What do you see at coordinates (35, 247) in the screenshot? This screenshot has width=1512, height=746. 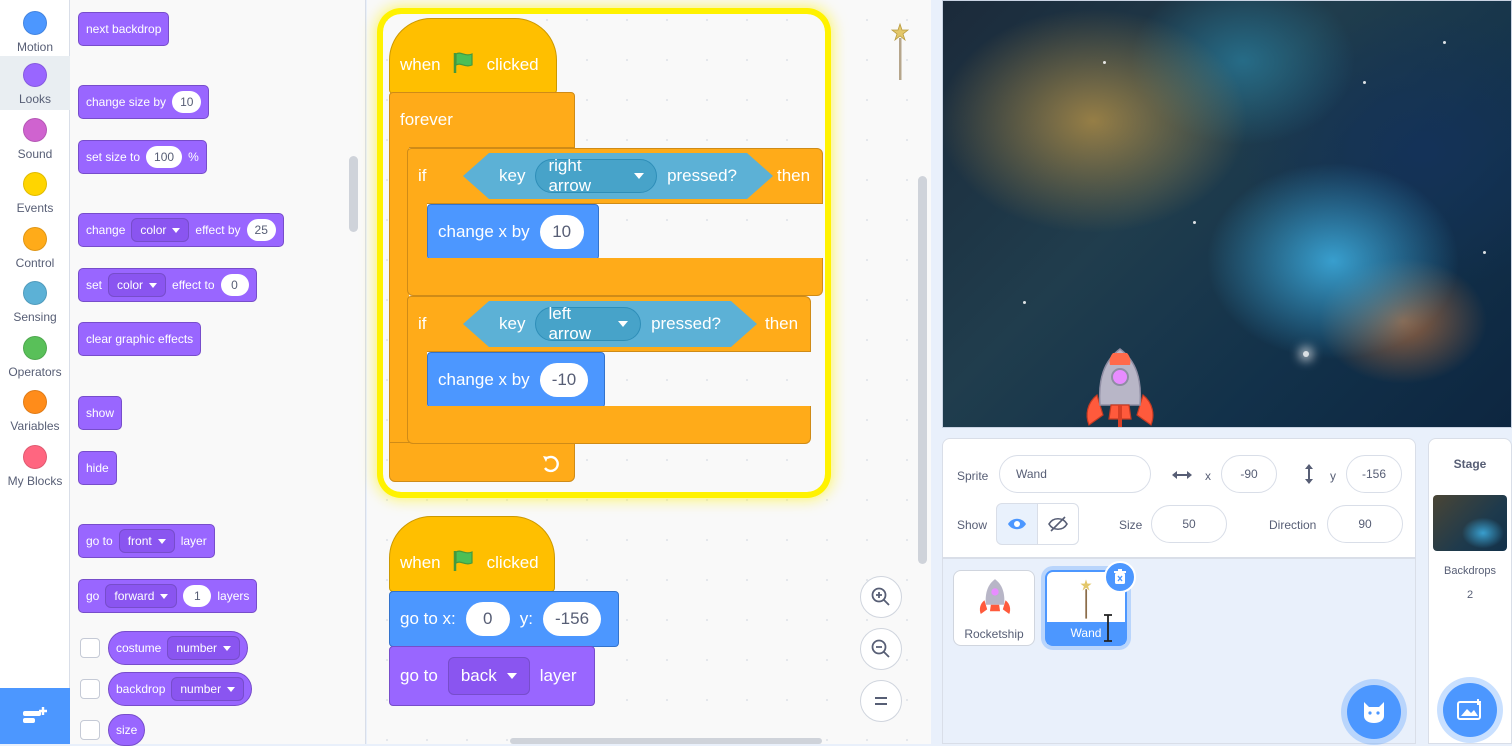 I see `category-control: Control` at bounding box center [35, 247].